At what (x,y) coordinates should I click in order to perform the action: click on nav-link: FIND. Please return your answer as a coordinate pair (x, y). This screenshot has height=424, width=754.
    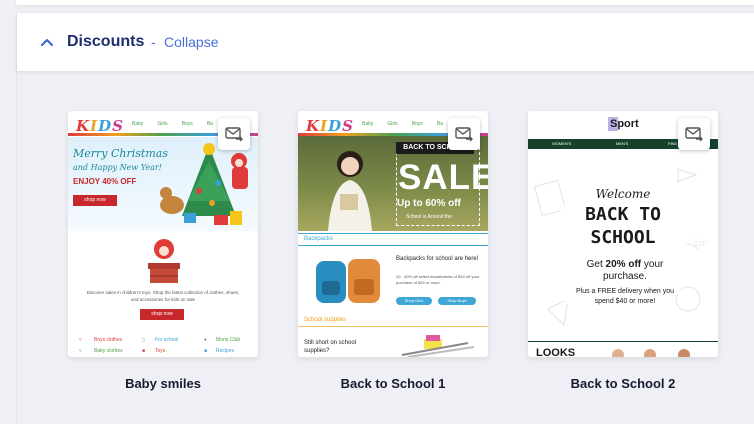
    Looking at the image, I should click on (673, 143).